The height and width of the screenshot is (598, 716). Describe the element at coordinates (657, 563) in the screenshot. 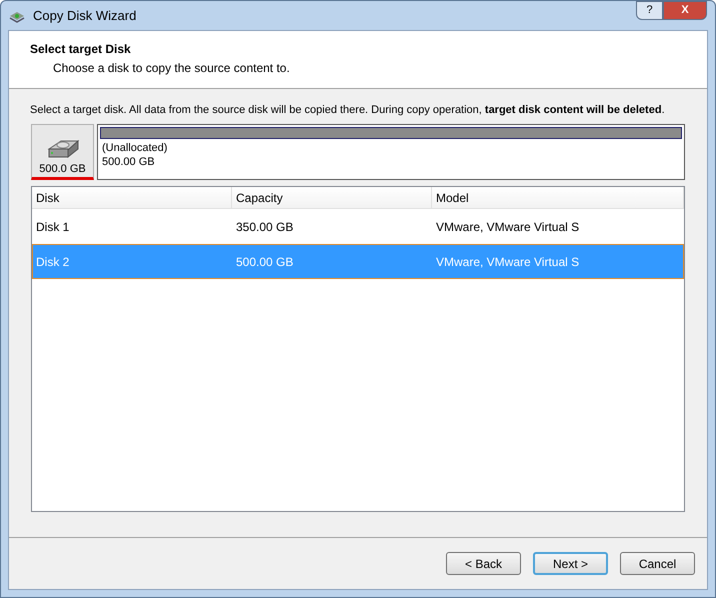

I see `cancel-button: Cancel` at that location.